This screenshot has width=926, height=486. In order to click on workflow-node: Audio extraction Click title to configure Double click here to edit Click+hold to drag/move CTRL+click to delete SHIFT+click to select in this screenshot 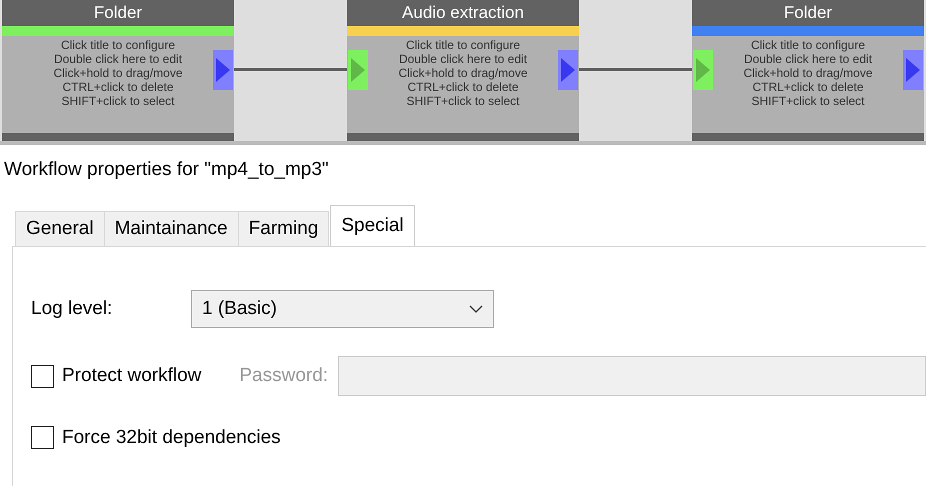, I will do `click(463, 70)`.